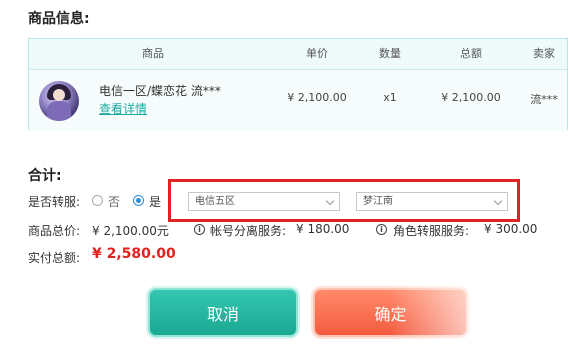  I want to click on total-cell: ¥ 2,100.00, so click(471, 97).